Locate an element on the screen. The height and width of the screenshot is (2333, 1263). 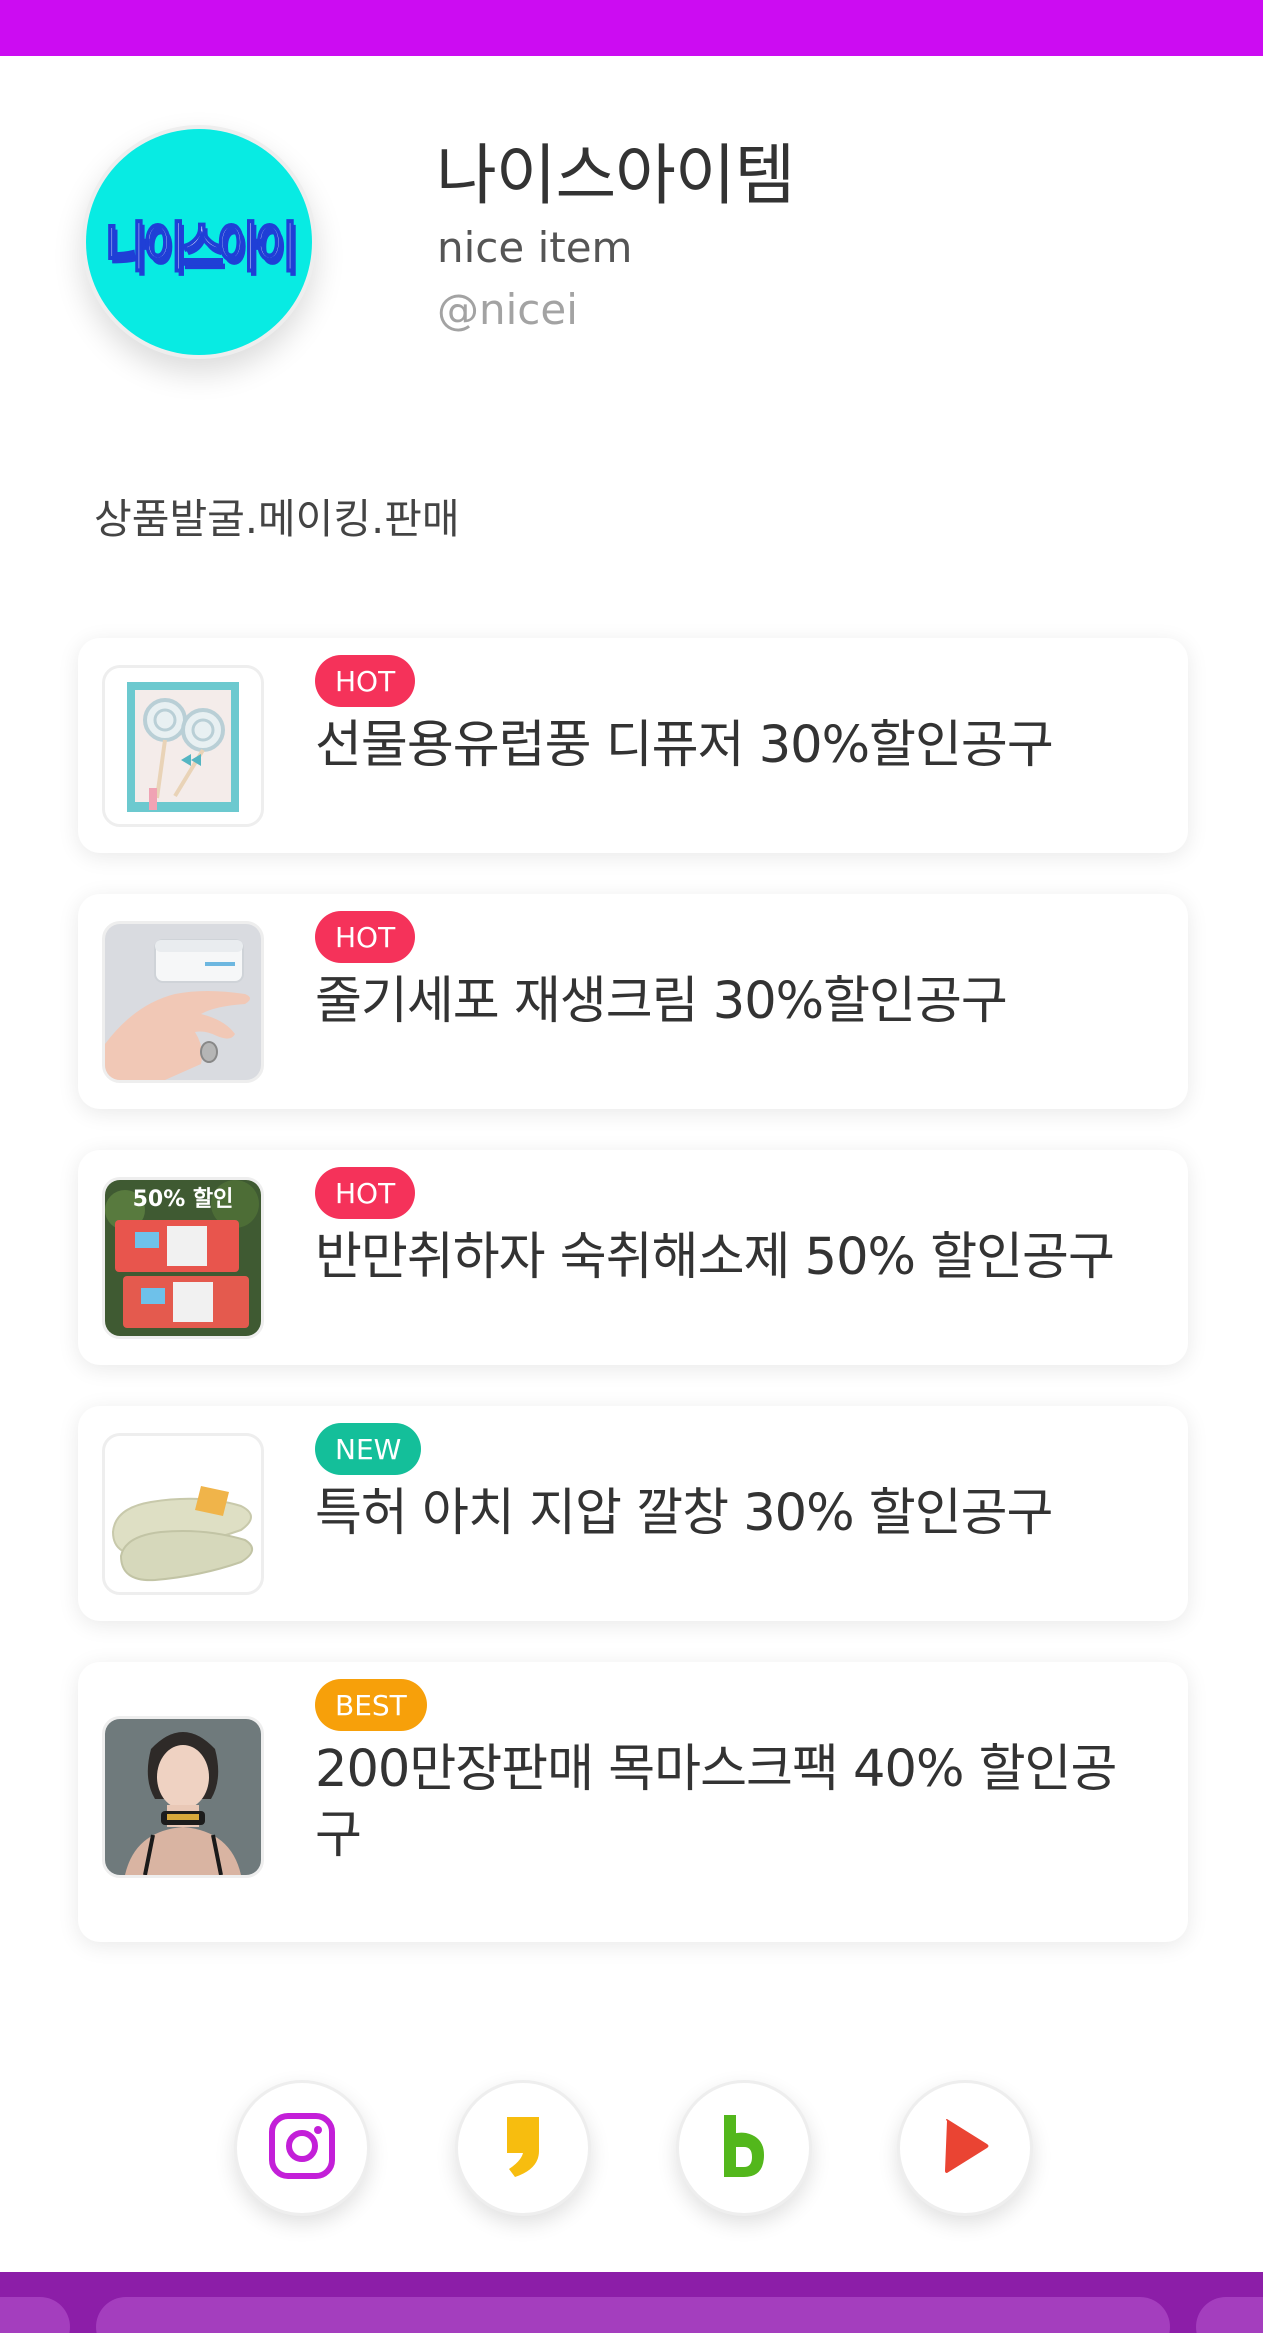
avatar-logo: 나이스아이 is located at coordinates (199, 242).